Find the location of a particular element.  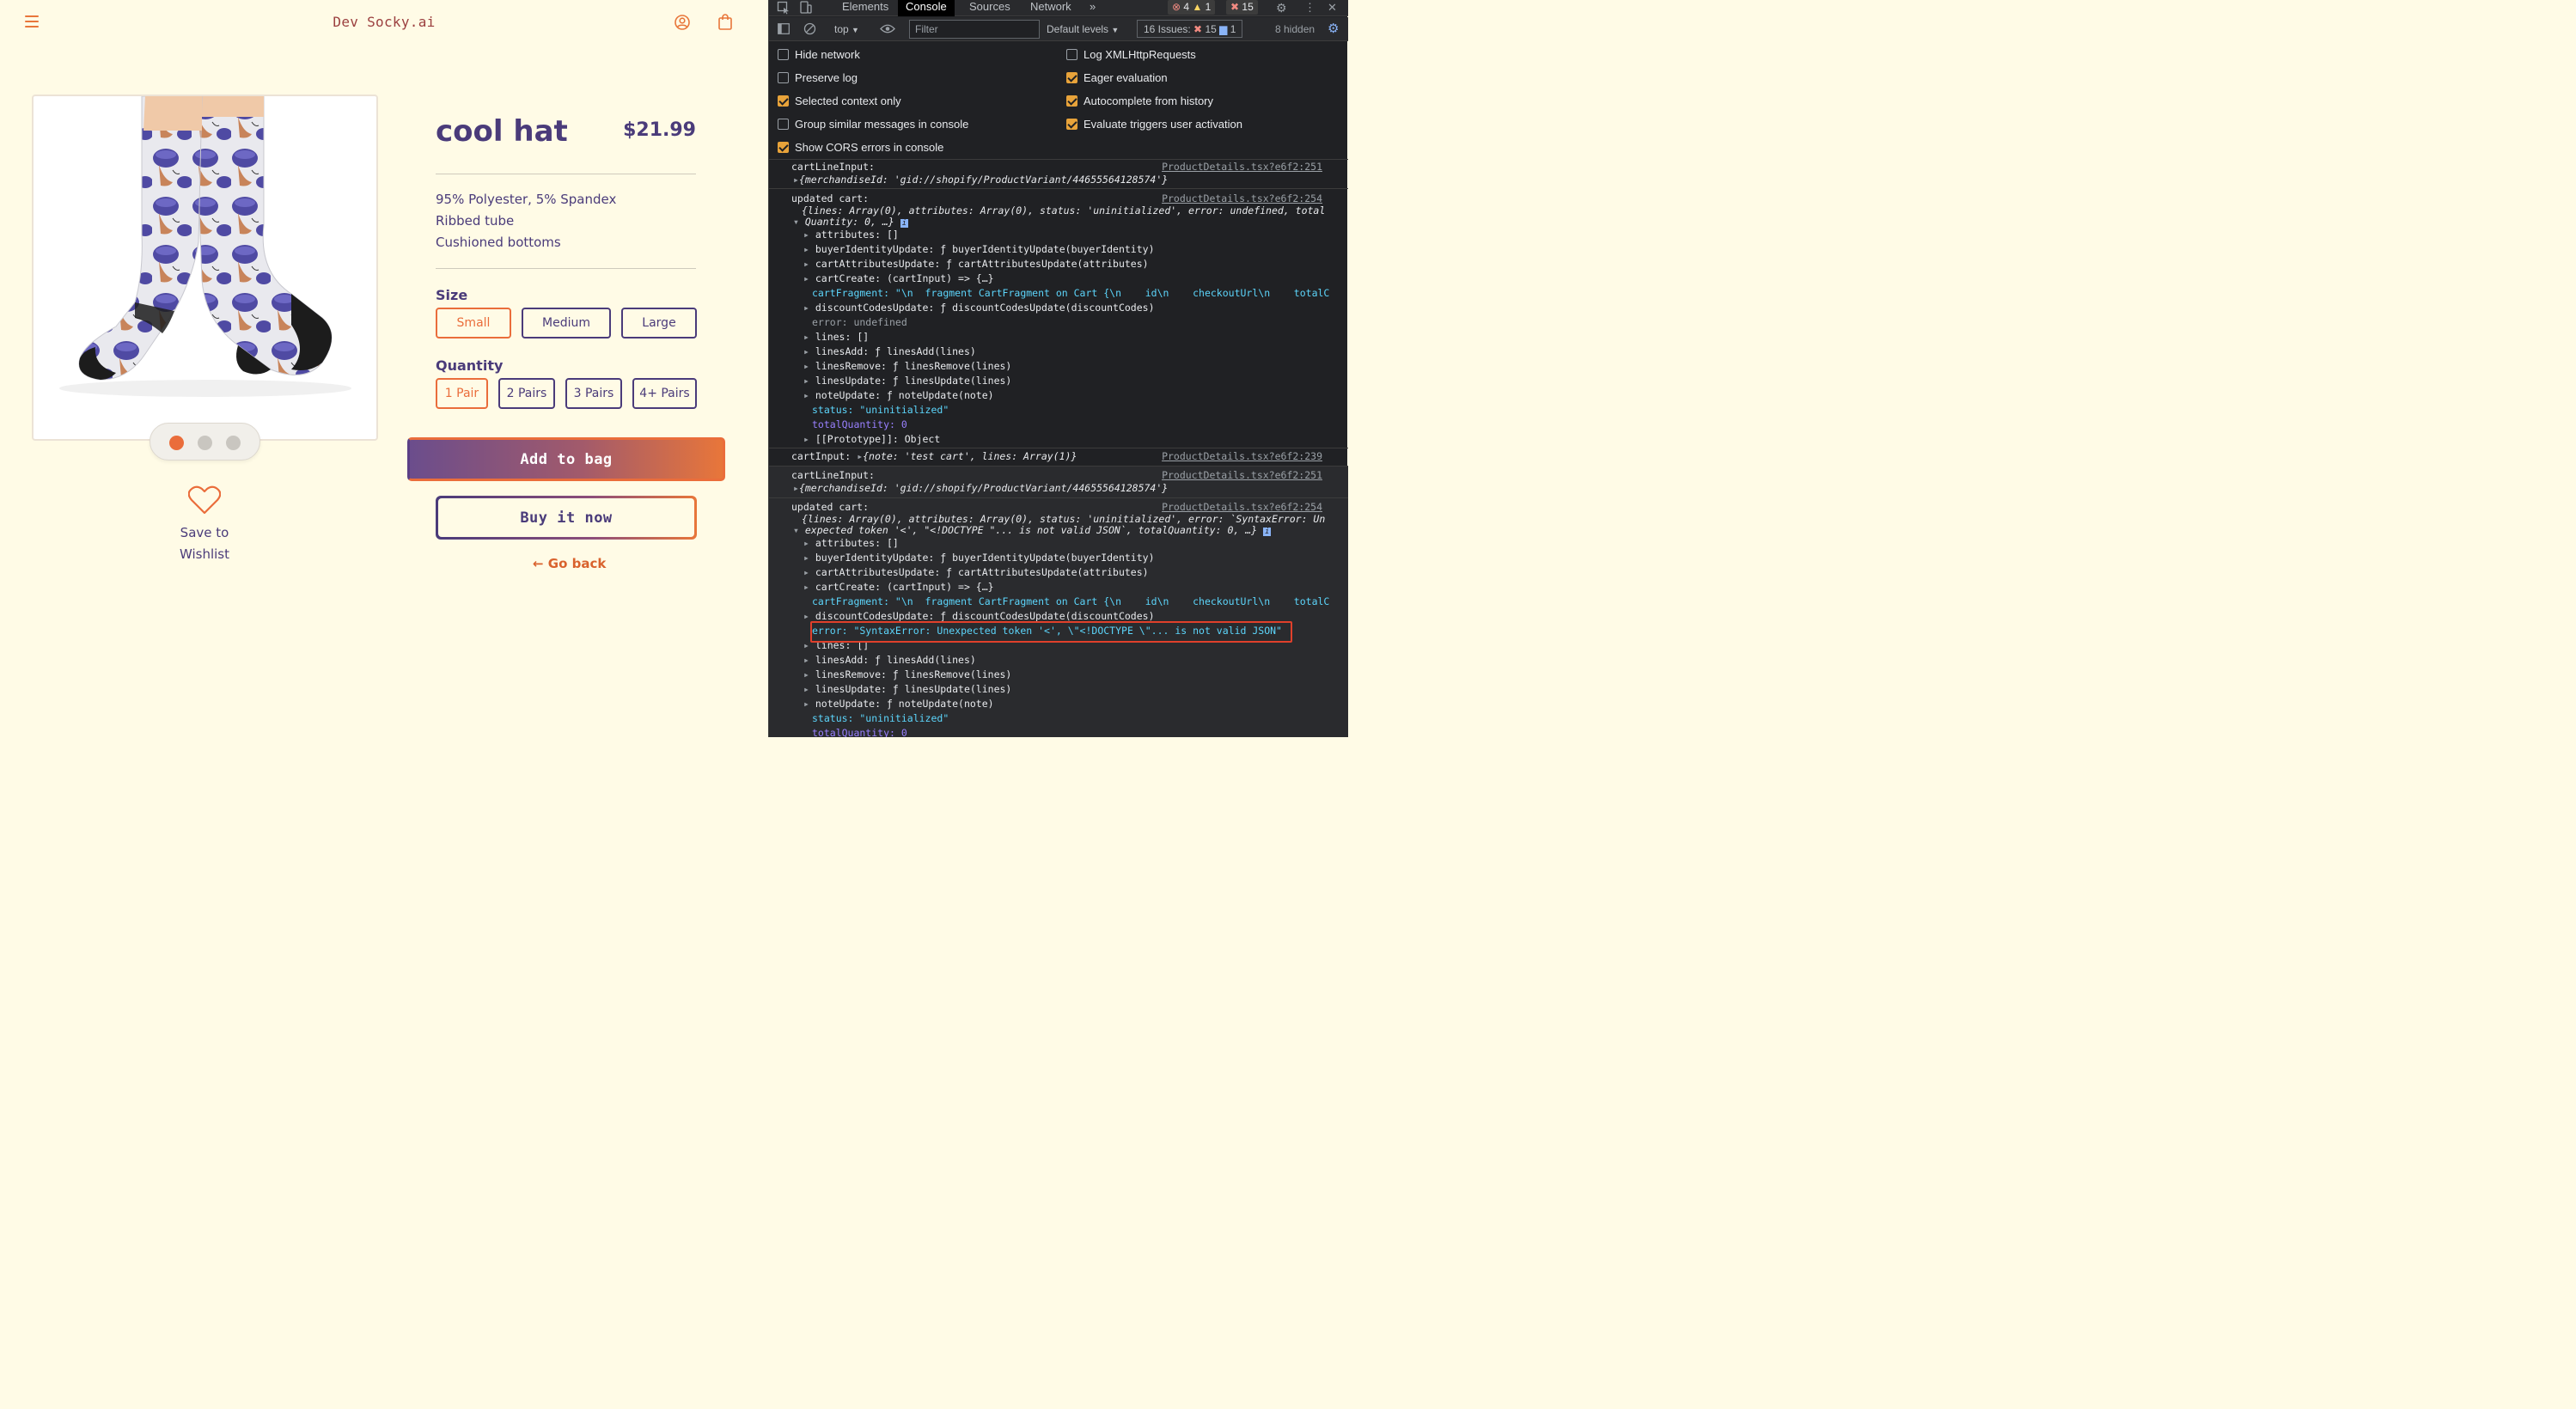

error-icon: ⊗ is located at coordinates (1176, 7).